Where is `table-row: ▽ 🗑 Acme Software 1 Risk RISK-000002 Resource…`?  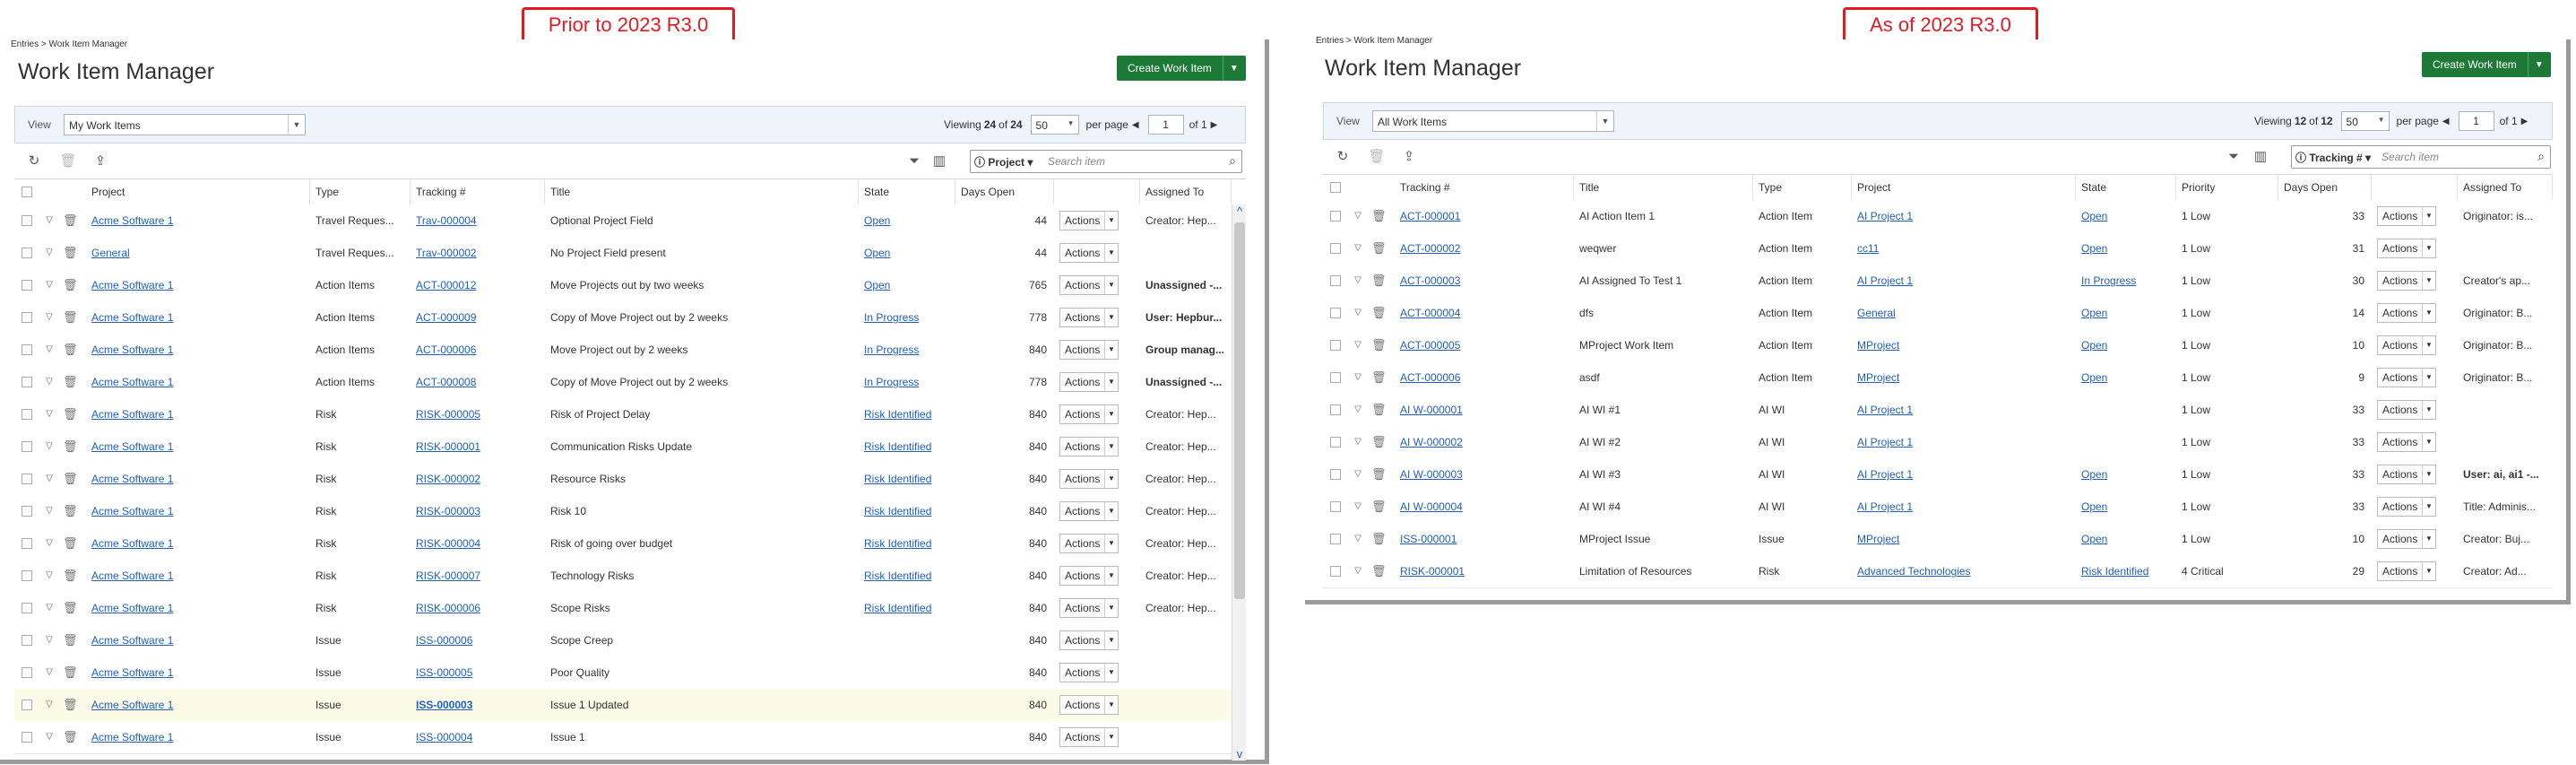
table-row: ▽ 🗑 Acme Software 1 Risk RISK-000002 Resource… is located at coordinates (623, 480).